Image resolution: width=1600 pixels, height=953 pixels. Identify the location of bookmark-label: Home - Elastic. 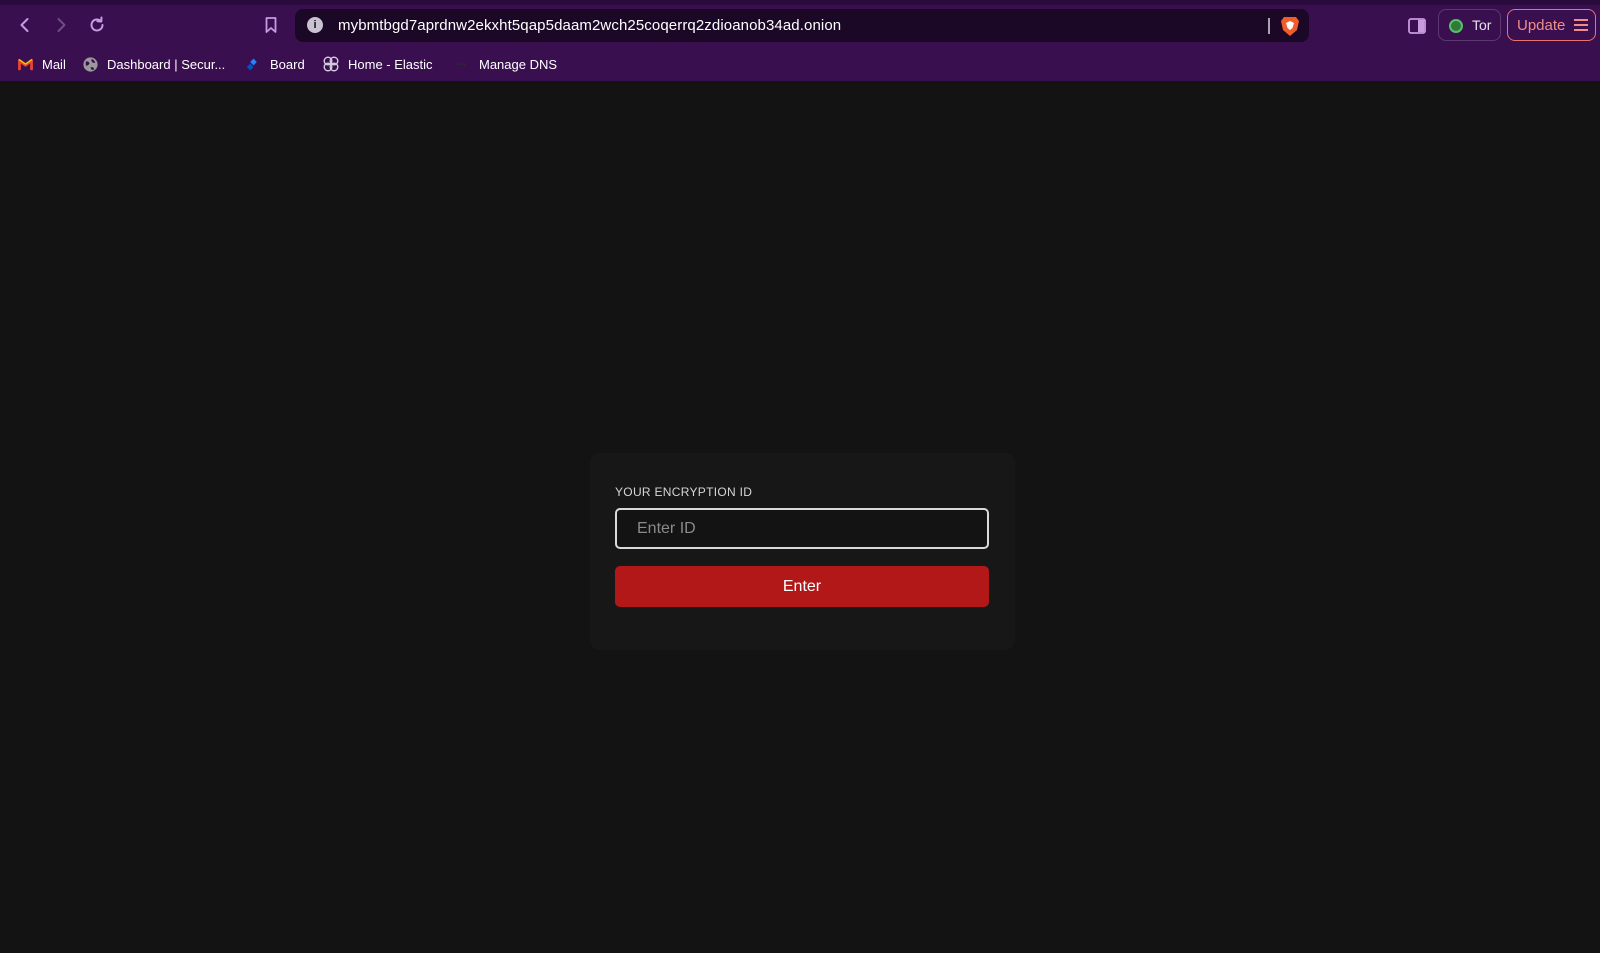
(390, 64).